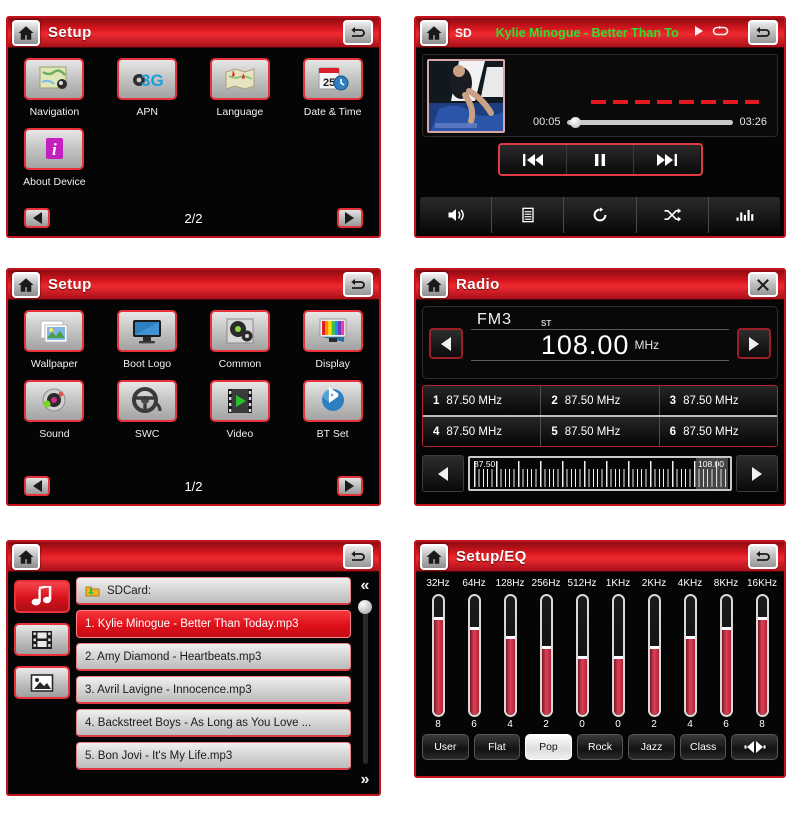  What do you see at coordinates (482, 431) in the screenshot?
I see `preset-button-4: 4 87.50 MHz` at bounding box center [482, 431].